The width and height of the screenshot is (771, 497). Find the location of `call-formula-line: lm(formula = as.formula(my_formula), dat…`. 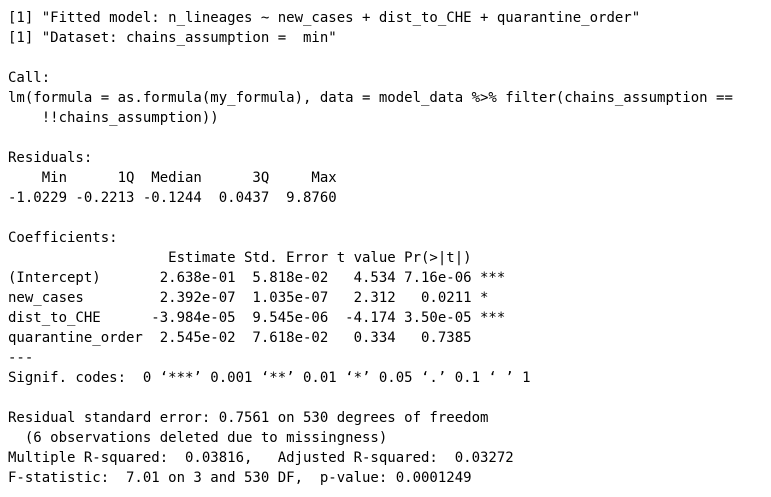

call-formula-line: lm(formula = as.formula(my_formula), dat… is located at coordinates (370, 98).